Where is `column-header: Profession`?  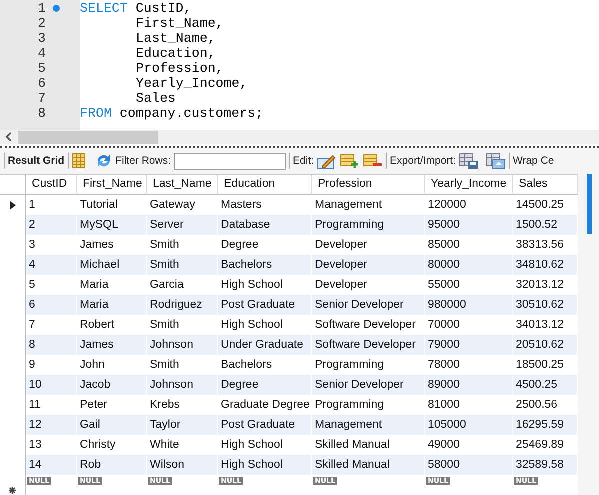
column-header: Profession is located at coordinates (368, 185).